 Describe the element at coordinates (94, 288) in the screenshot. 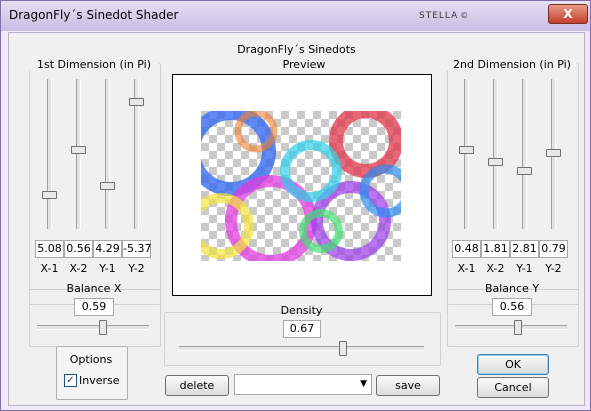

I see `balance-x-label: Balance X` at that location.